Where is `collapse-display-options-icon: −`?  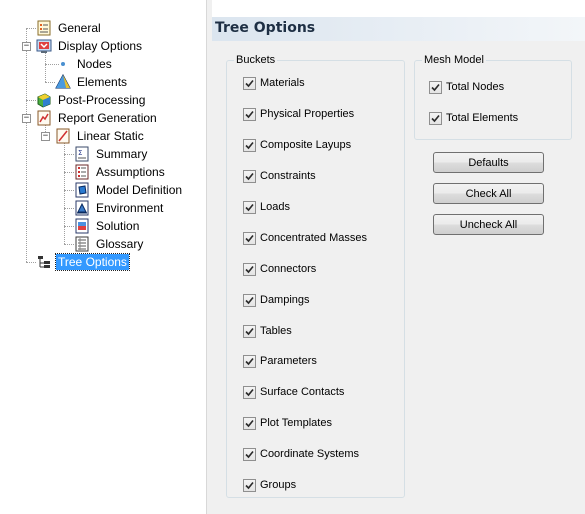 collapse-display-options-icon: − is located at coordinates (26, 46).